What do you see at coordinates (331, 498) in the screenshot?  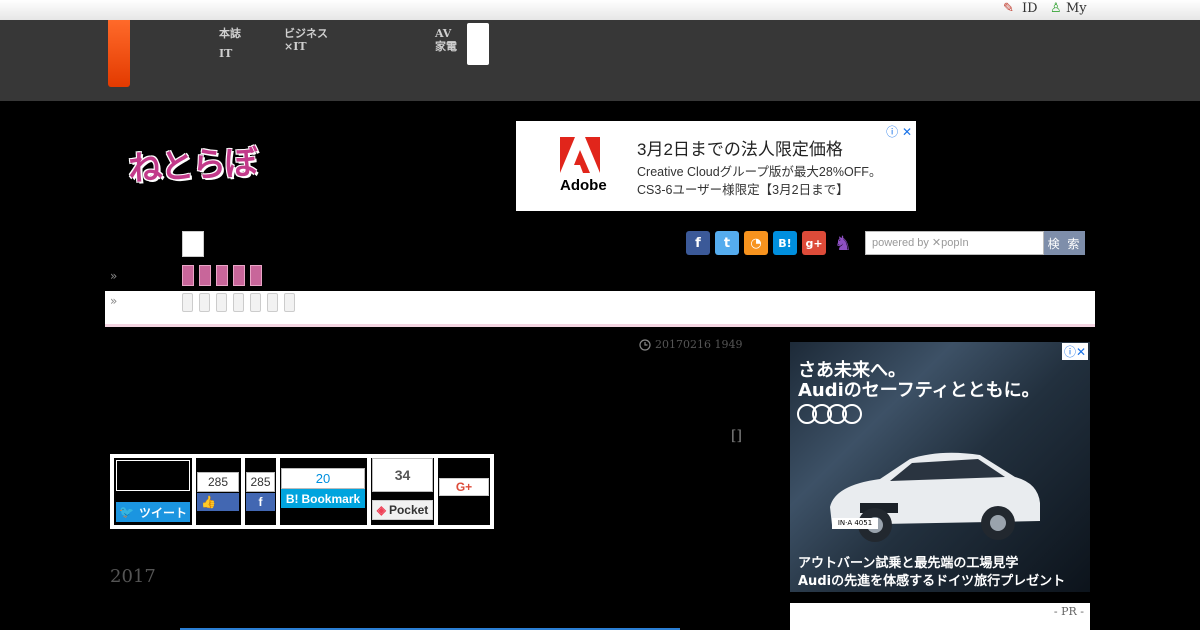 I see `bookmark-label: Bookmark` at bounding box center [331, 498].